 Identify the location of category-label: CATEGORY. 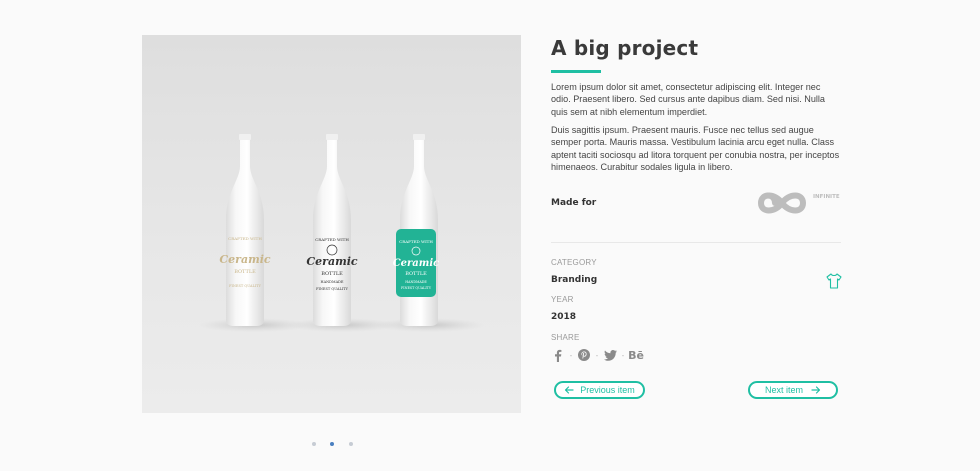
(574, 262).